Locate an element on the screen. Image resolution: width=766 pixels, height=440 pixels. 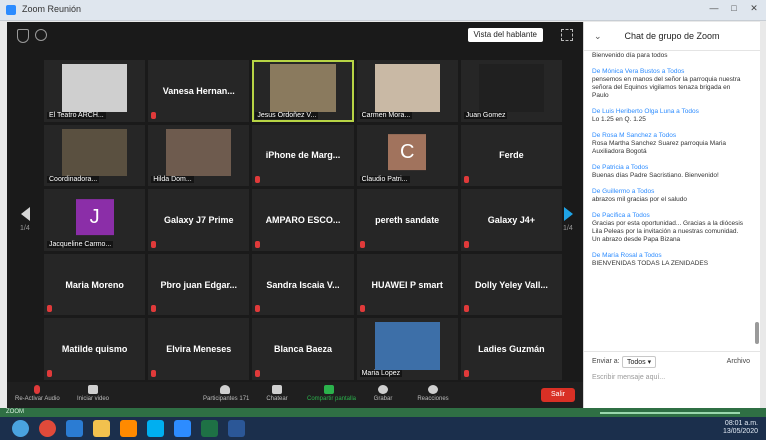
clock-time: 08:01 a.m. is located at coordinates (741, 423).